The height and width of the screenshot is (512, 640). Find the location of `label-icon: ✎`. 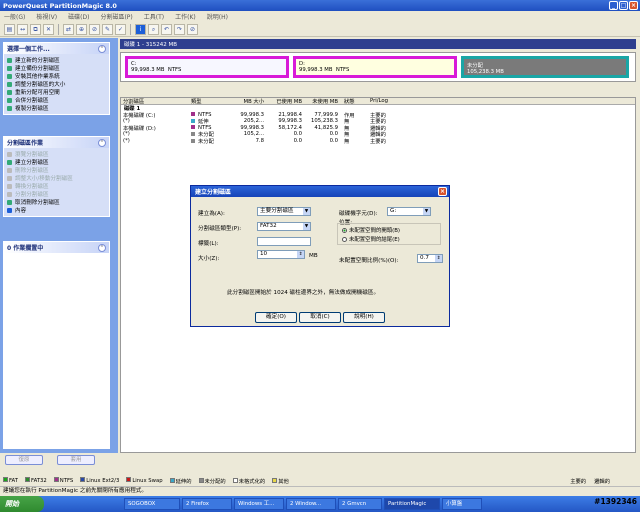

label-icon: ✎ is located at coordinates (107, 29).